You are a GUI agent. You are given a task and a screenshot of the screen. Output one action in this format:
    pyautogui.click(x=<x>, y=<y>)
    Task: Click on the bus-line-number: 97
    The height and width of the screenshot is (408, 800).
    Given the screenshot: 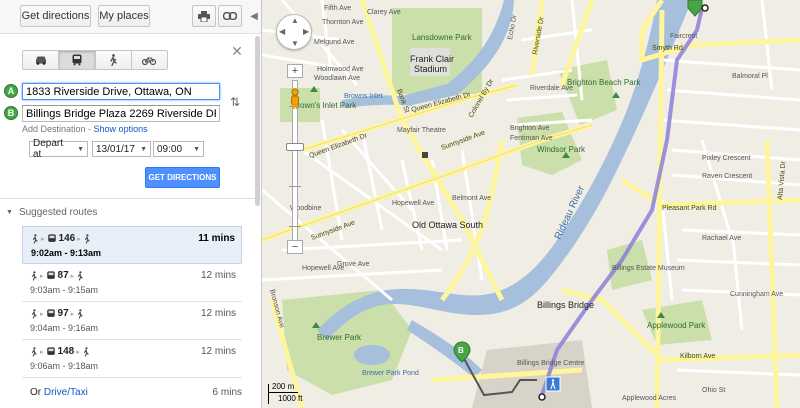 What is the action you would take?
    pyautogui.click(x=63, y=313)
    